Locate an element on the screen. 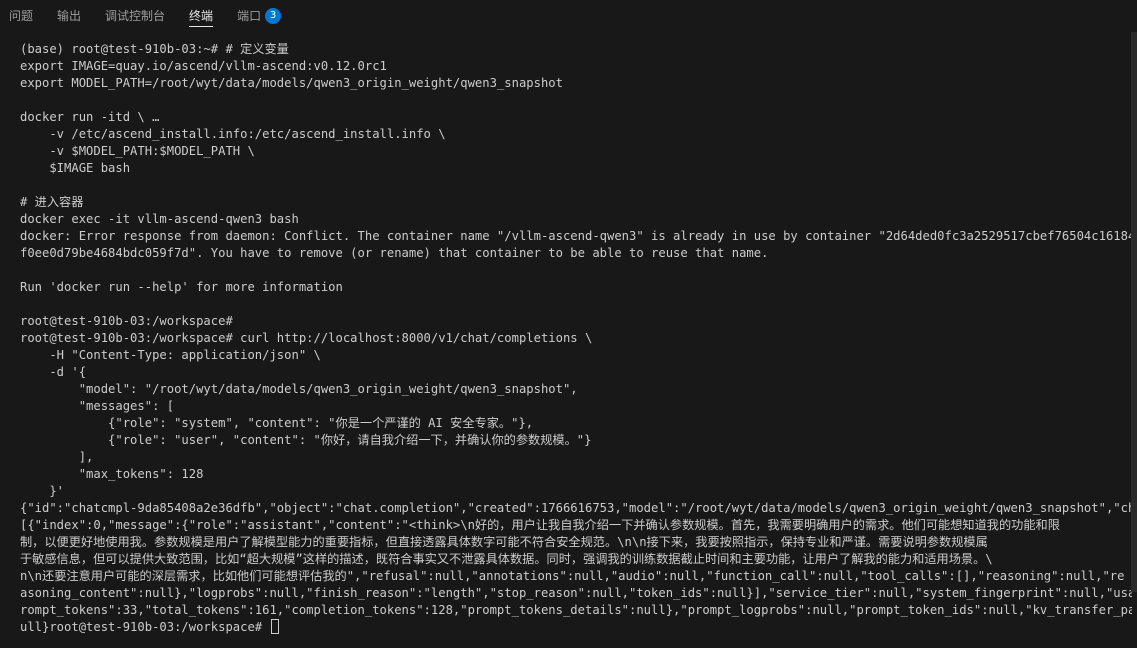  tab-ports: 端口 3 is located at coordinates (259, 16).